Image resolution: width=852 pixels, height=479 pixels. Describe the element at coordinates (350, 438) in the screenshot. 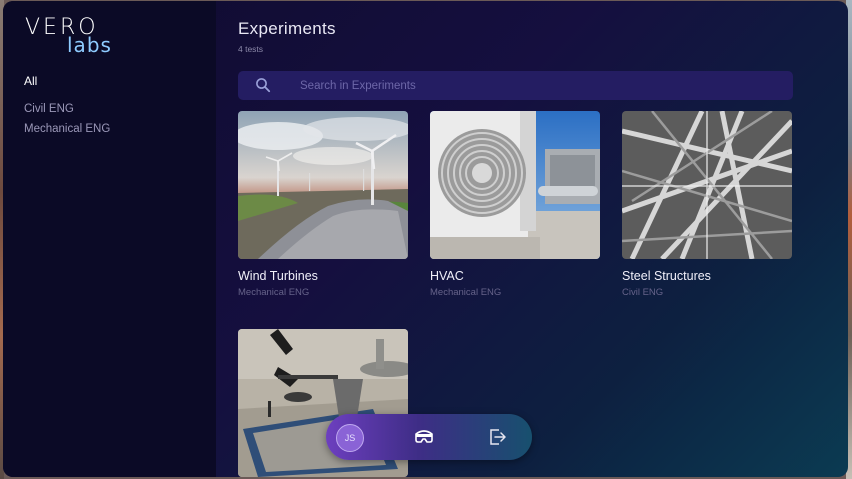

I see `avatar: JS` at that location.